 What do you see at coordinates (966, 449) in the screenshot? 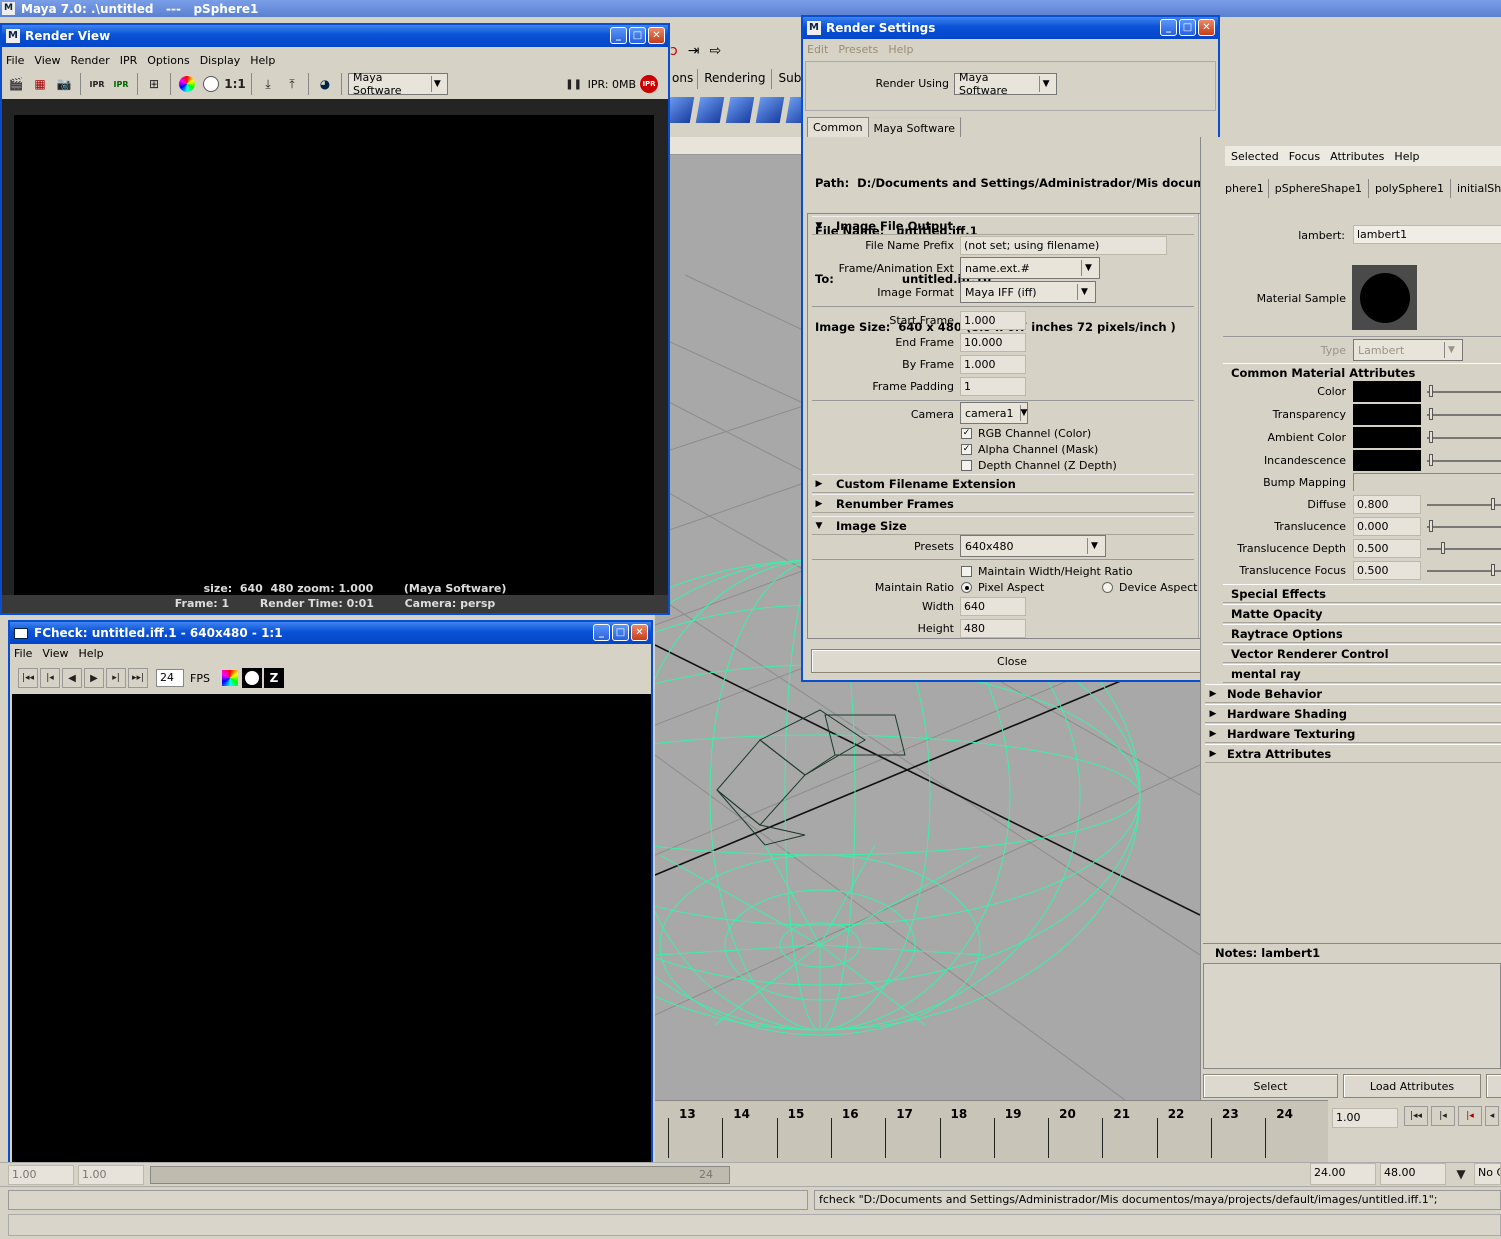
I see `alpha-channel-checkbox: ✓` at bounding box center [966, 449].